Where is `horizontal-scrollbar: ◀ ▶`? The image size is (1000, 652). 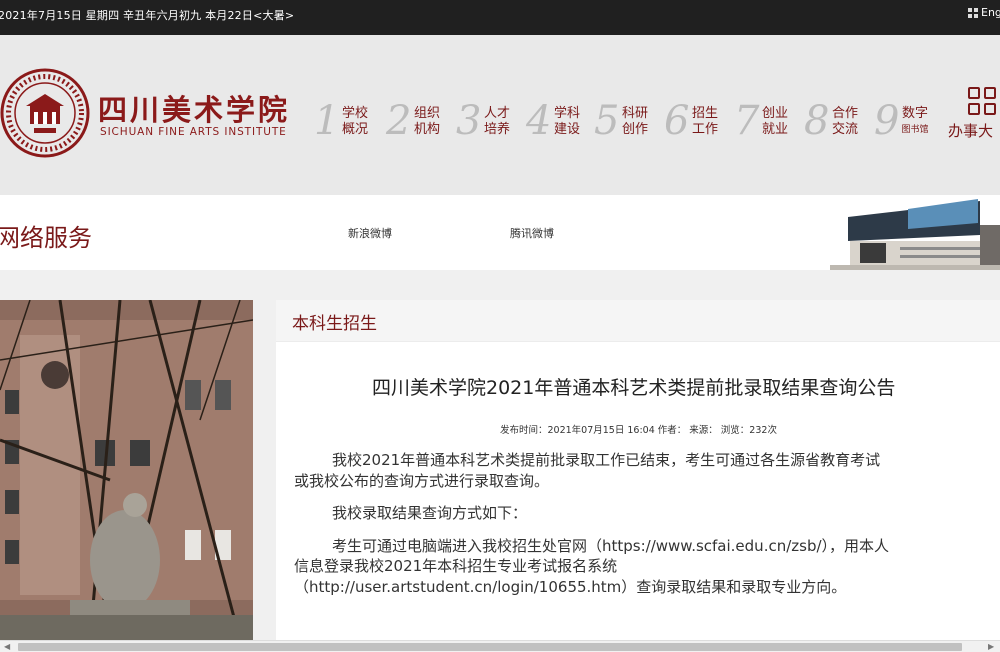 horizontal-scrollbar: ◀ ▶ is located at coordinates (500, 646).